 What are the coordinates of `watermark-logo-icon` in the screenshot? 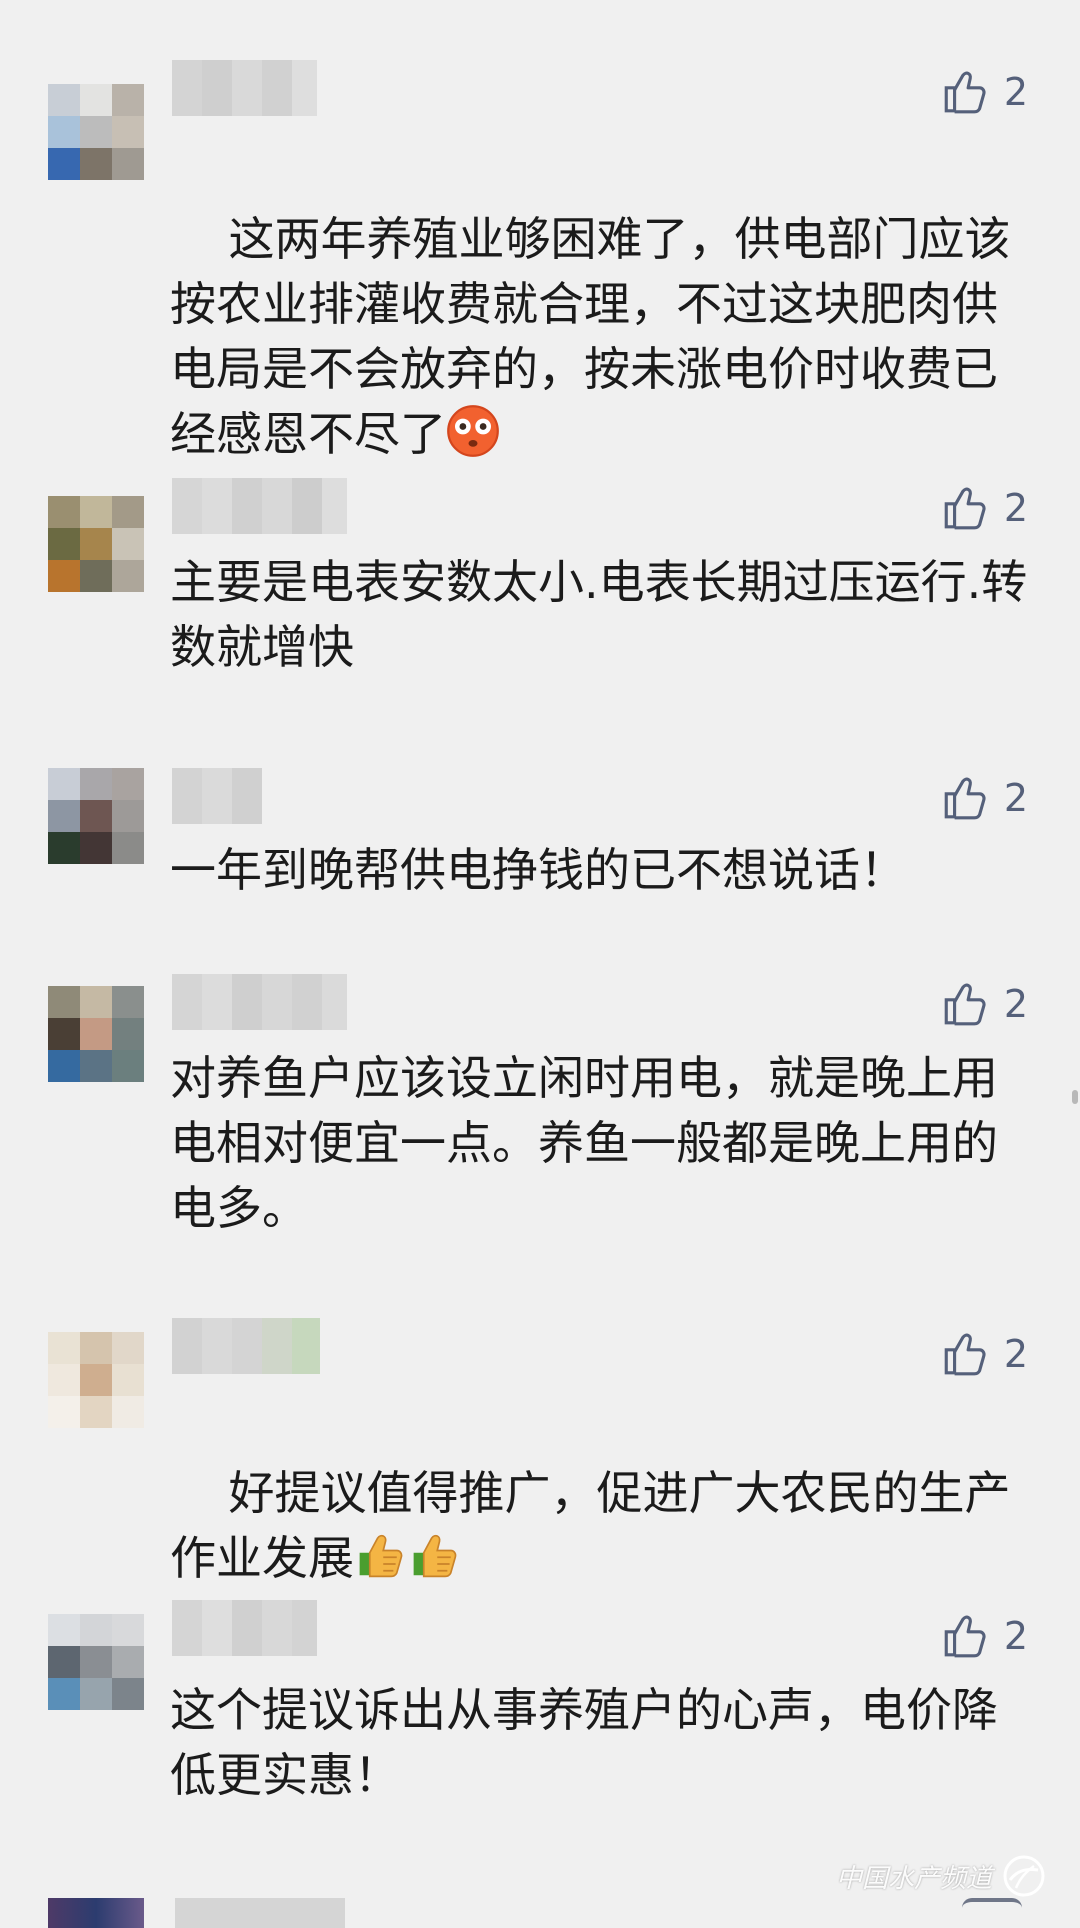 It's located at (1024, 1876).